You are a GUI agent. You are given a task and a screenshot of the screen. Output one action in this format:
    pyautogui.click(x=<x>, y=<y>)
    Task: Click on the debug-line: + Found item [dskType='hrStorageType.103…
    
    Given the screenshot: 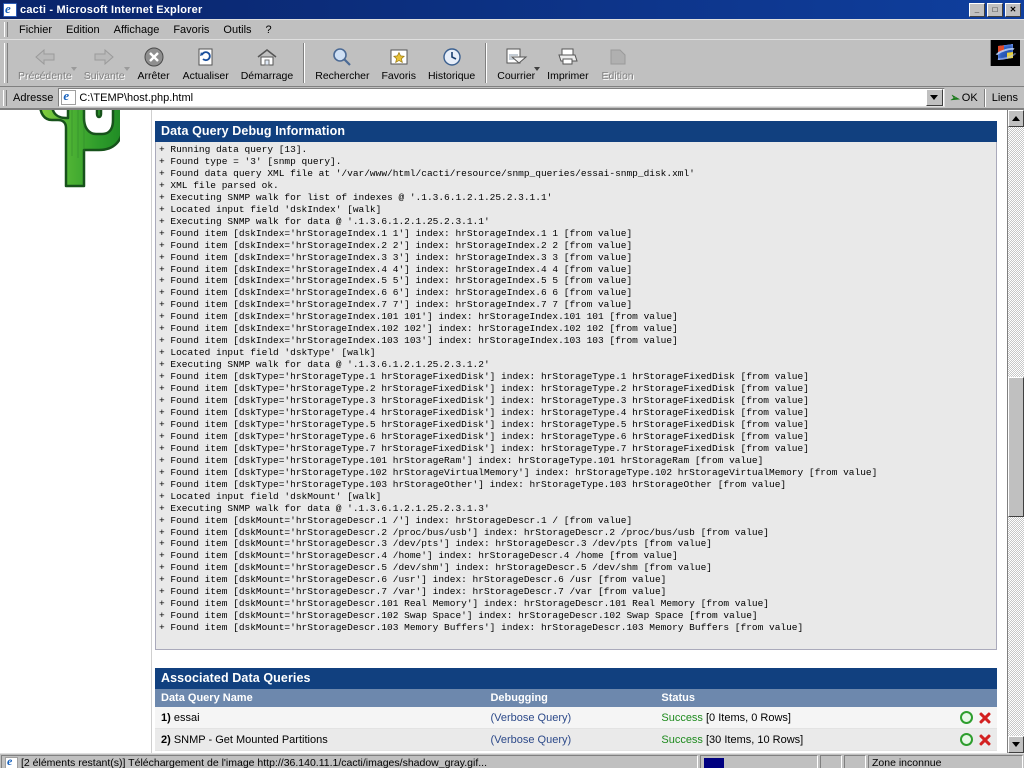 What is the action you would take?
    pyautogui.click(x=473, y=484)
    